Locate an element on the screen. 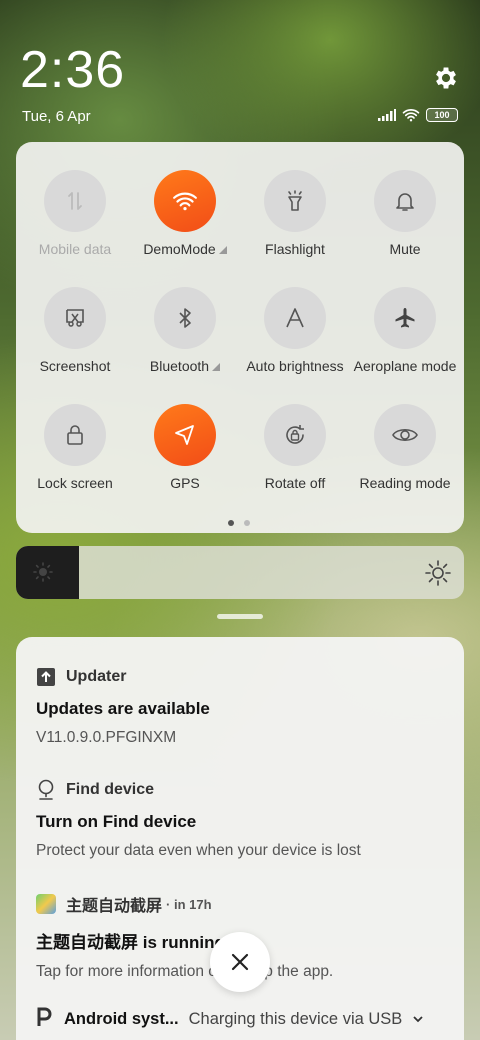 This screenshot has height=1040, width=480. notification-app-name: Updater is located at coordinates (96, 676).